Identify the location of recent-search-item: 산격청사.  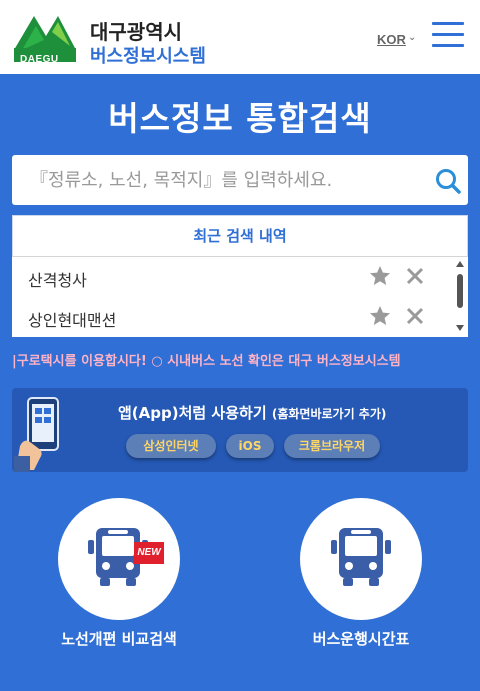
(232, 277).